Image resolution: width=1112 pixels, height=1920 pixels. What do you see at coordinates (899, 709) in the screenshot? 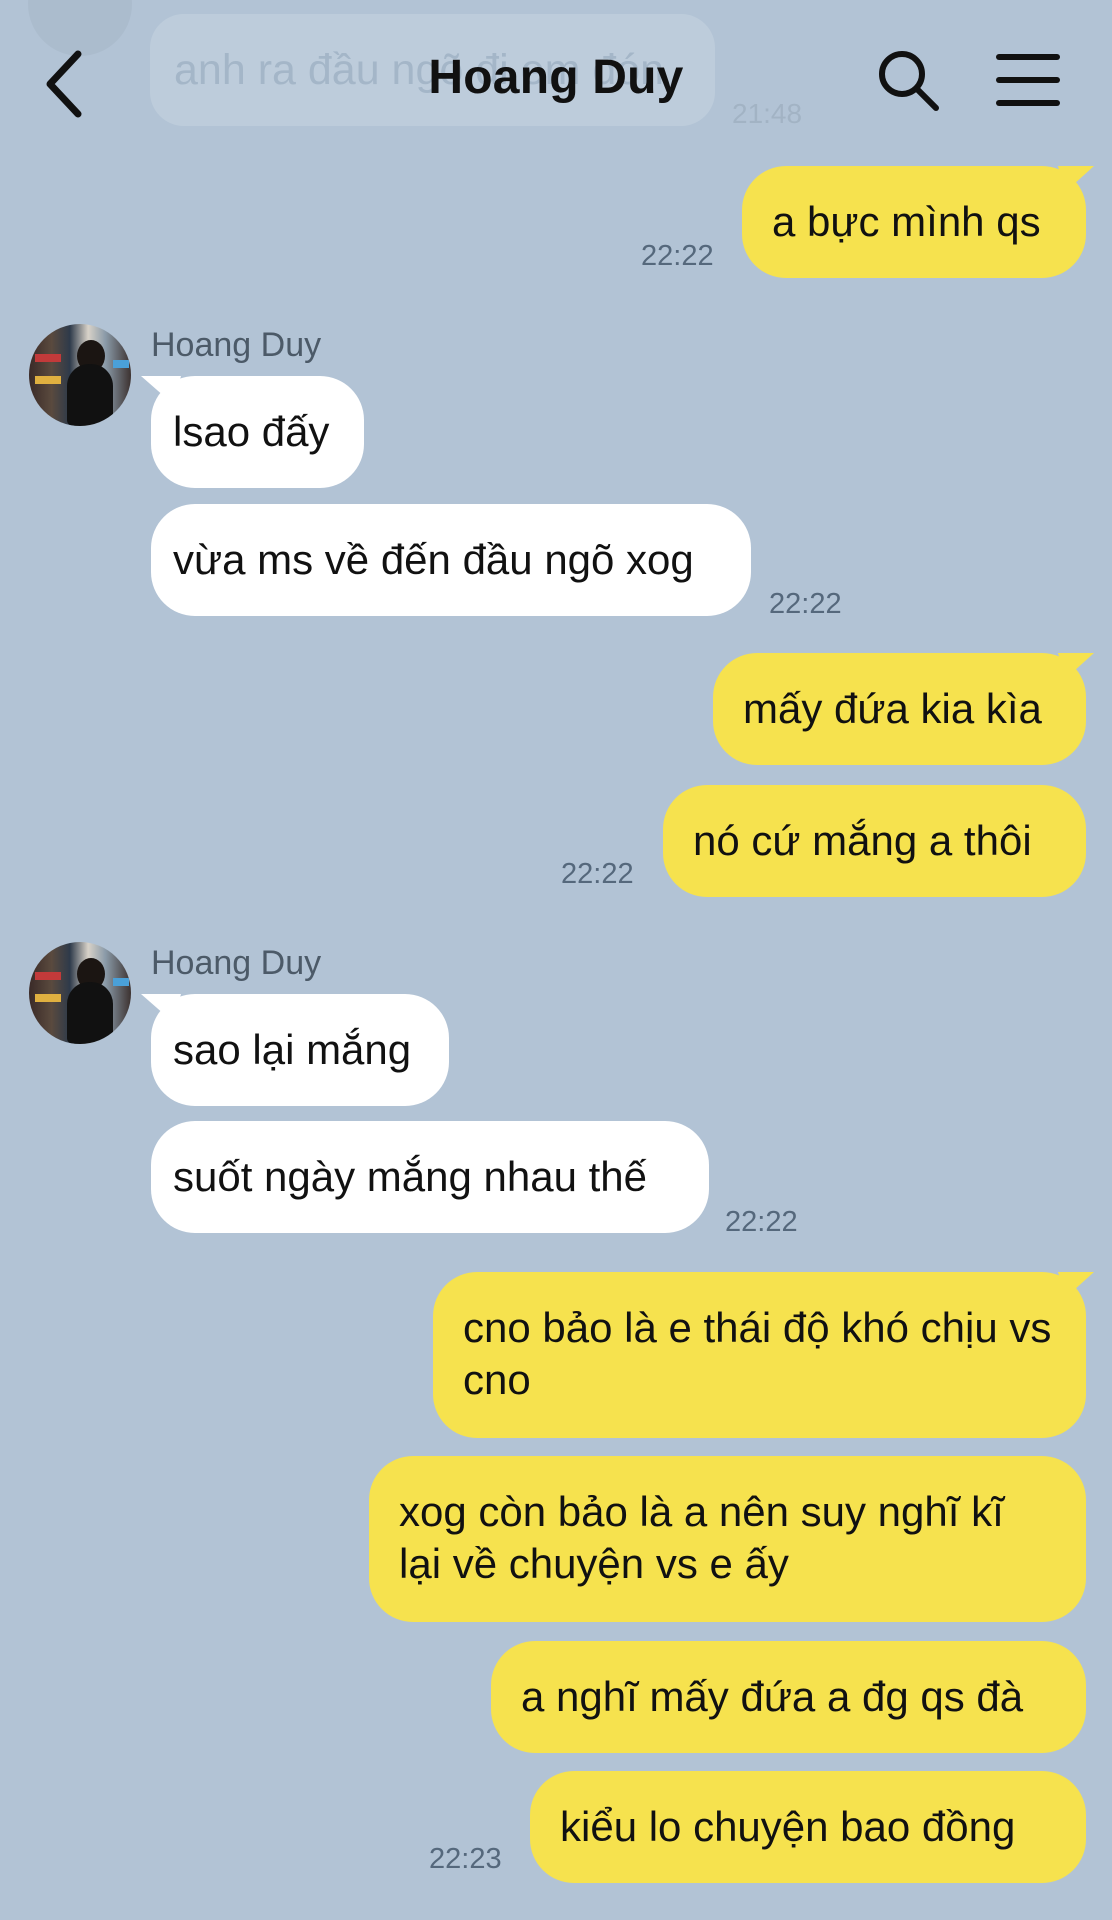
I see `outgoing-message: mấy đứa kia kìa` at bounding box center [899, 709].